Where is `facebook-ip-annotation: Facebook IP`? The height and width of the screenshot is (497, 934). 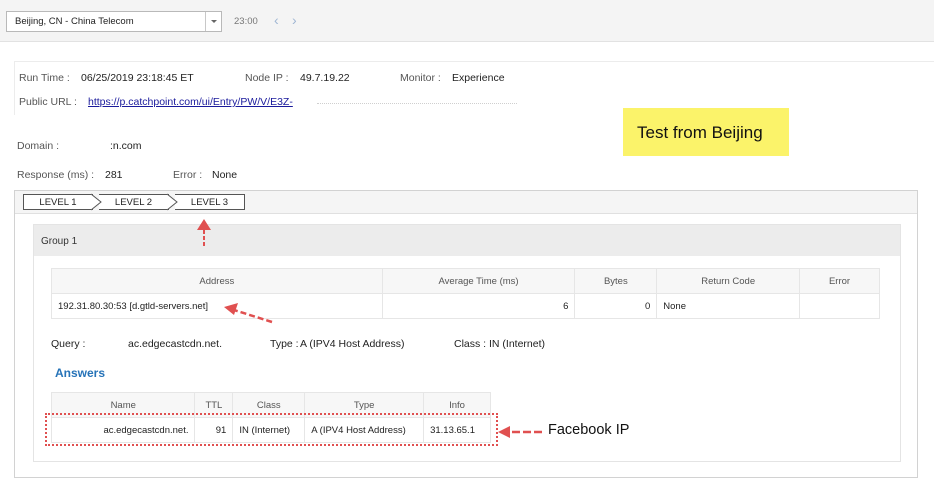 facebook-ip-annotation: Facebook IP is located at coordinates (589, 430).